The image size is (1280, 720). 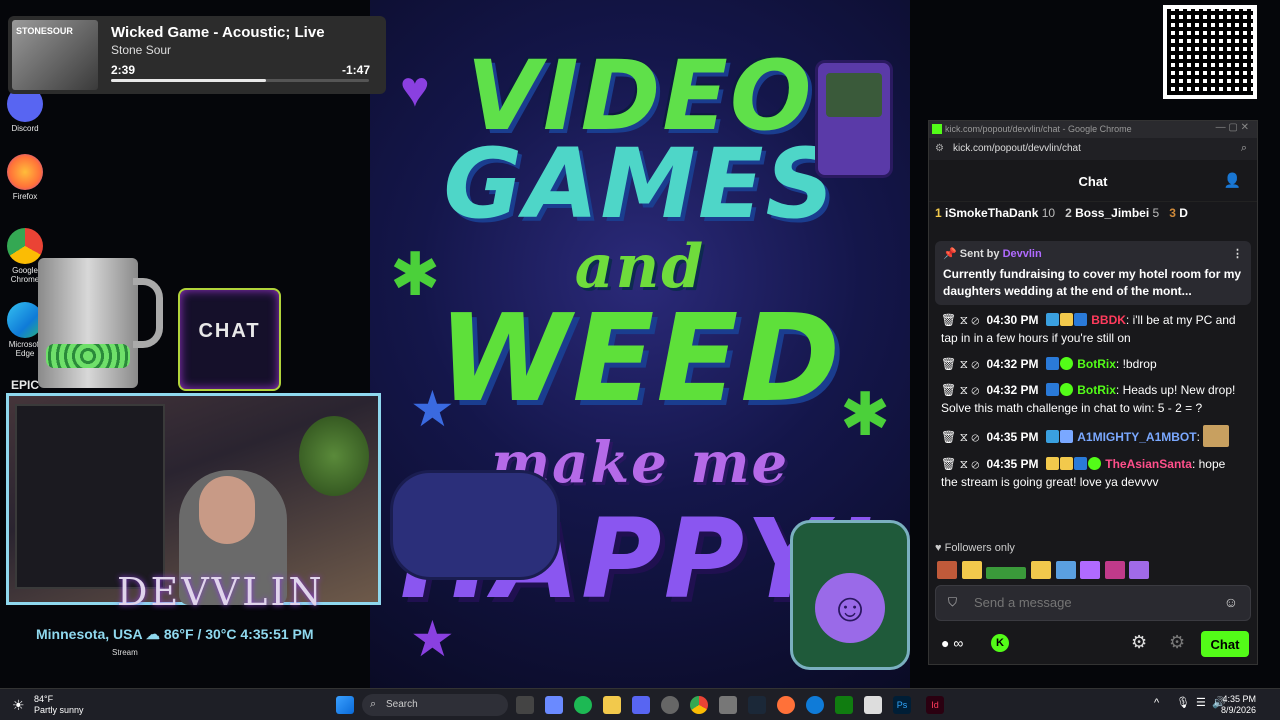 I want to click on track-progress-fill, so click(x=188, y=80).